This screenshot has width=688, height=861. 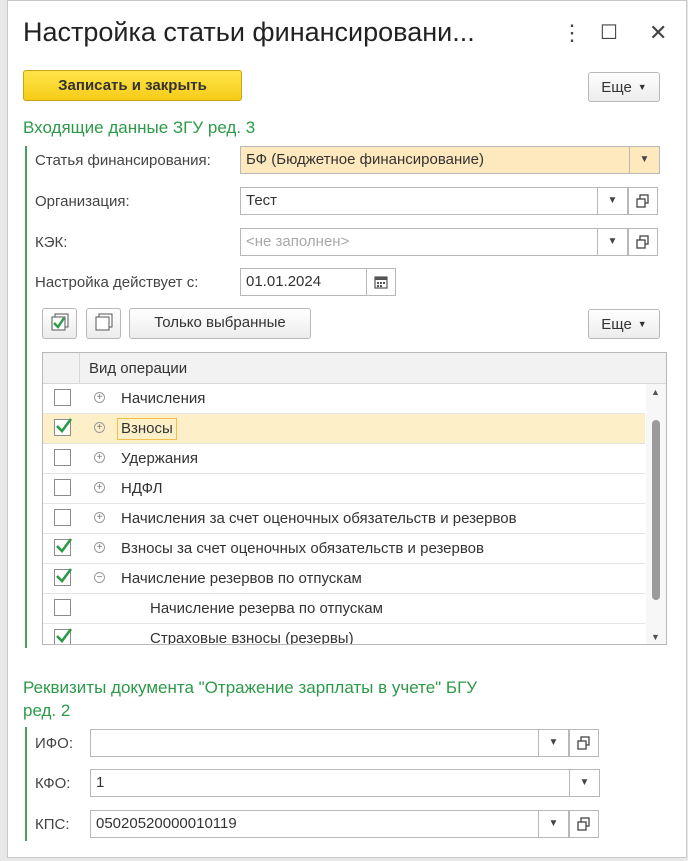 What do you see at coordinates (132, 85) in the screenshot?
I see `save-and-close-button: Записать и закрыть` at bounding box center [132, 85].